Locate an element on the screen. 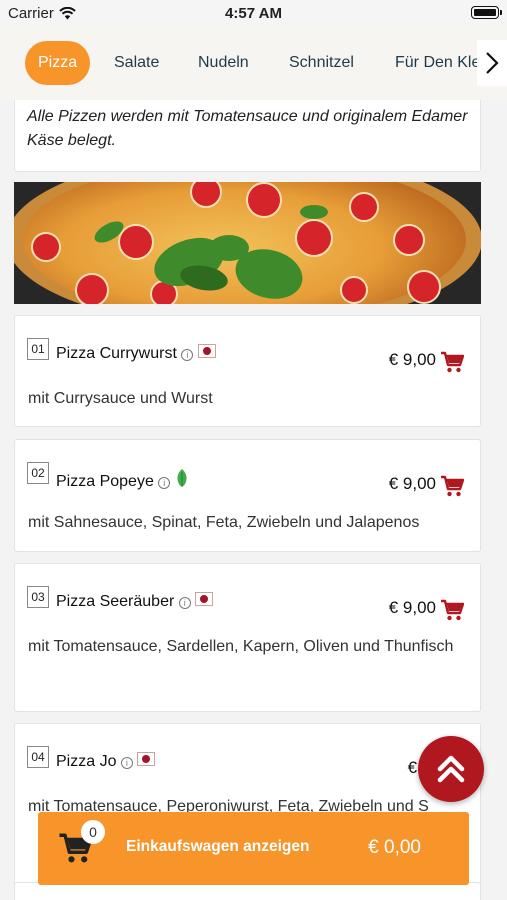 The height and width of the screenshot is (900, 507). tab-nudeln: Nudeln is located at coordinates (223, 63).